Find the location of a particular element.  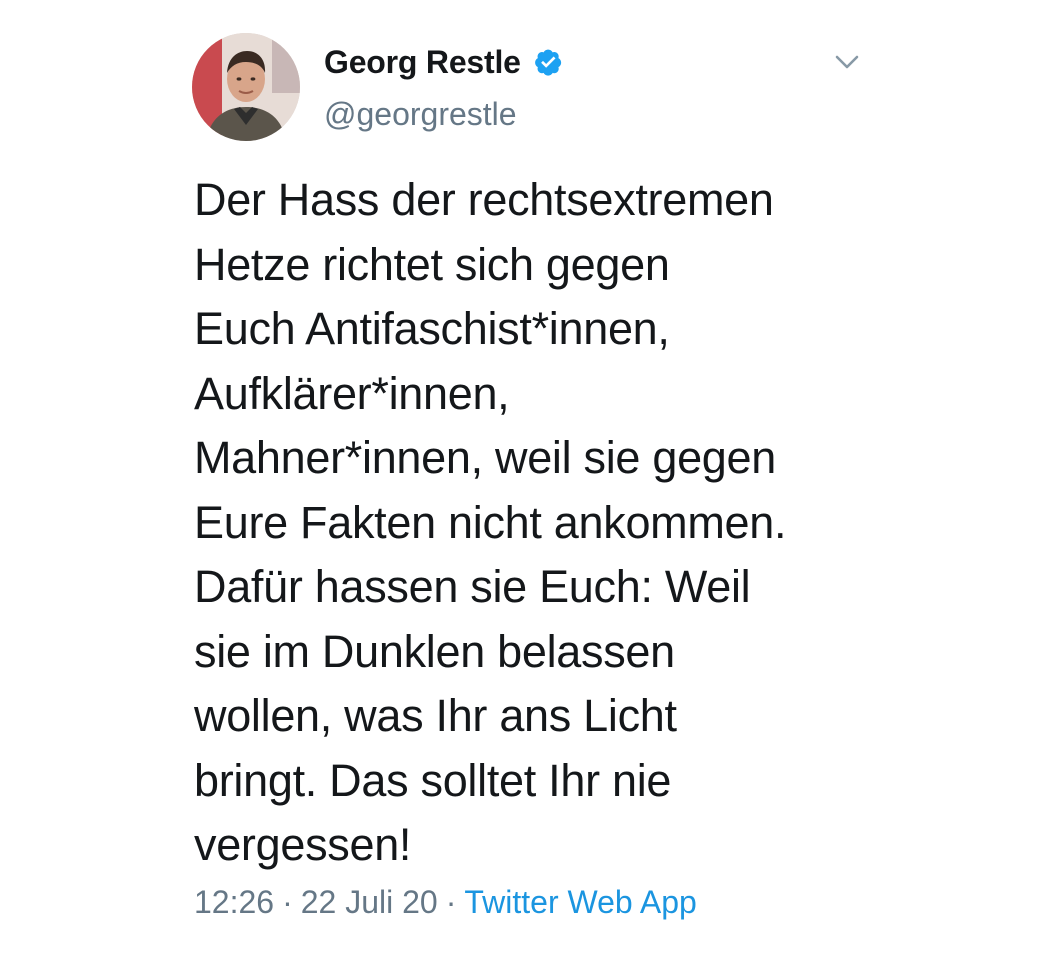

handle: @georgrestle is located at coordinates (420, 114).